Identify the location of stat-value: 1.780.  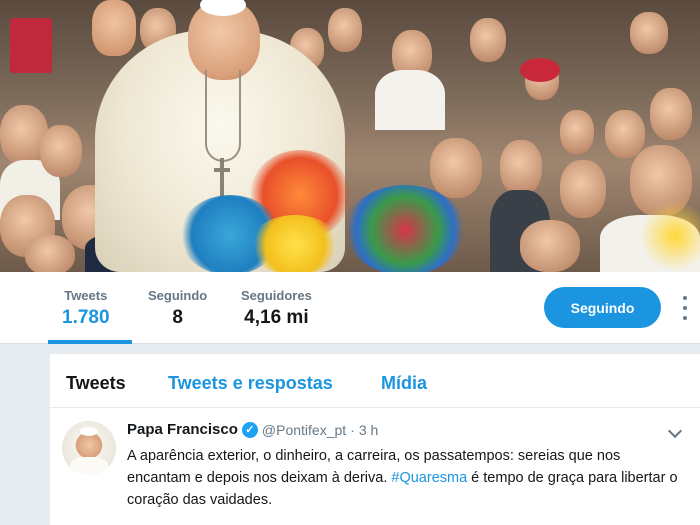
(86, 317).